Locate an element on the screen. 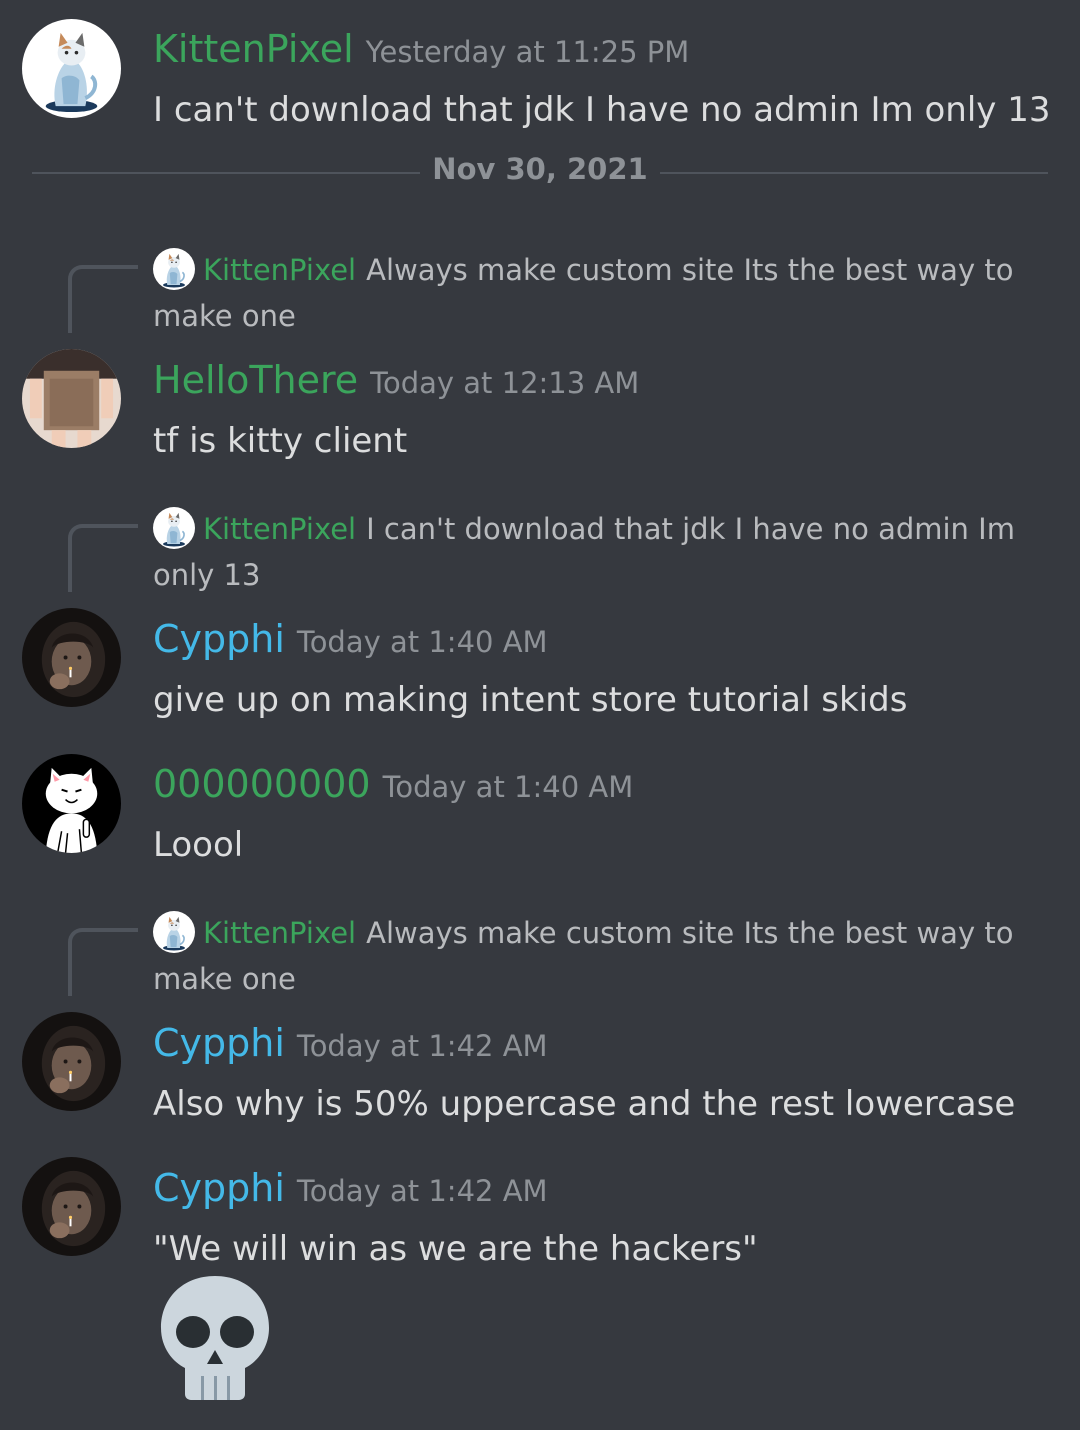 Image resolution: width=1080 pixels, height=1430 pixels. message-header: Cypphi Today at 1:40 AM is located at coordinates (350, 639).